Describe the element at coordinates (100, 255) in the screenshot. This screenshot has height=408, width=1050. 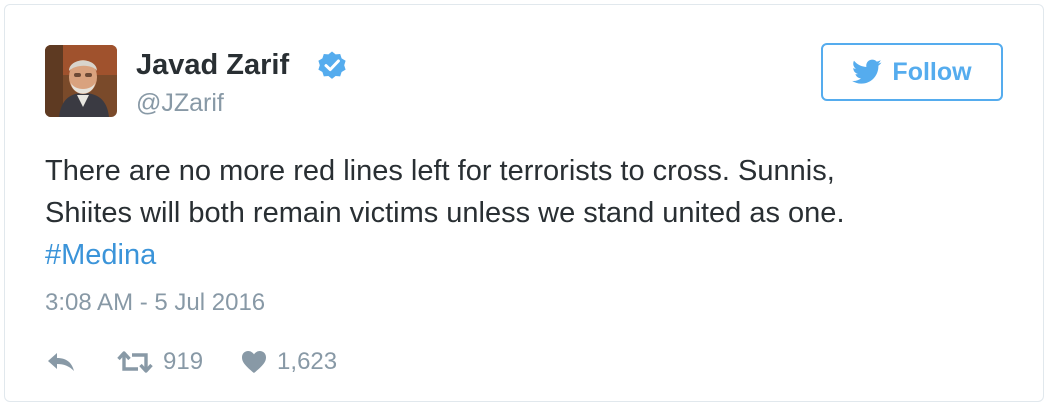
I see `hashtag-link: #Medina` at that location.